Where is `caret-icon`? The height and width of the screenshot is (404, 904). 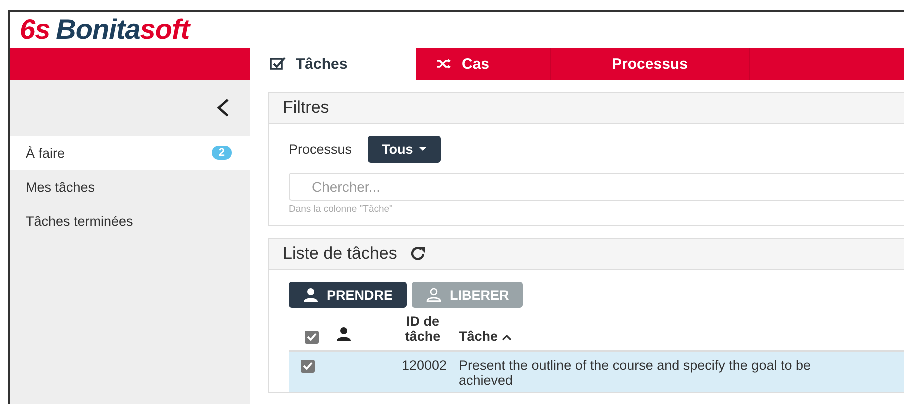
caret-icon is located at coordinates (423, 149).